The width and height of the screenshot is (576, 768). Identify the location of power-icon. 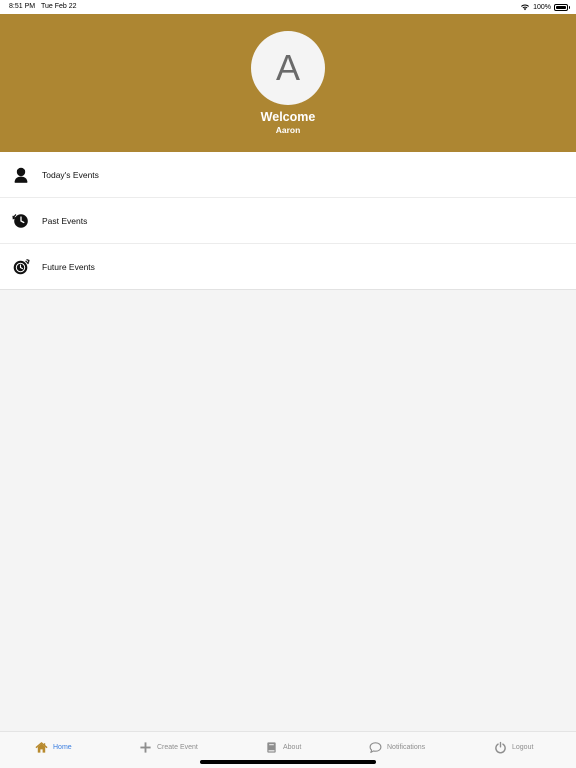
(500, 747).